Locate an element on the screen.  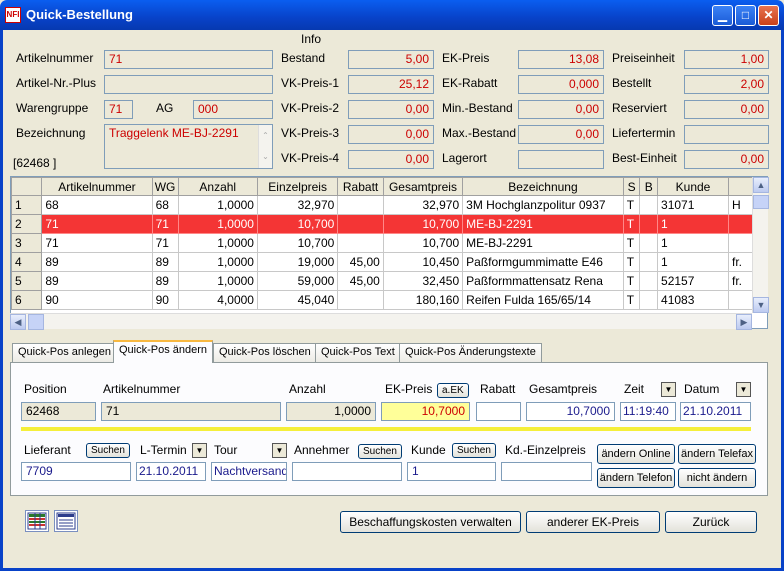
zurueck-button: Zurück is located at coordinates (711, 522).